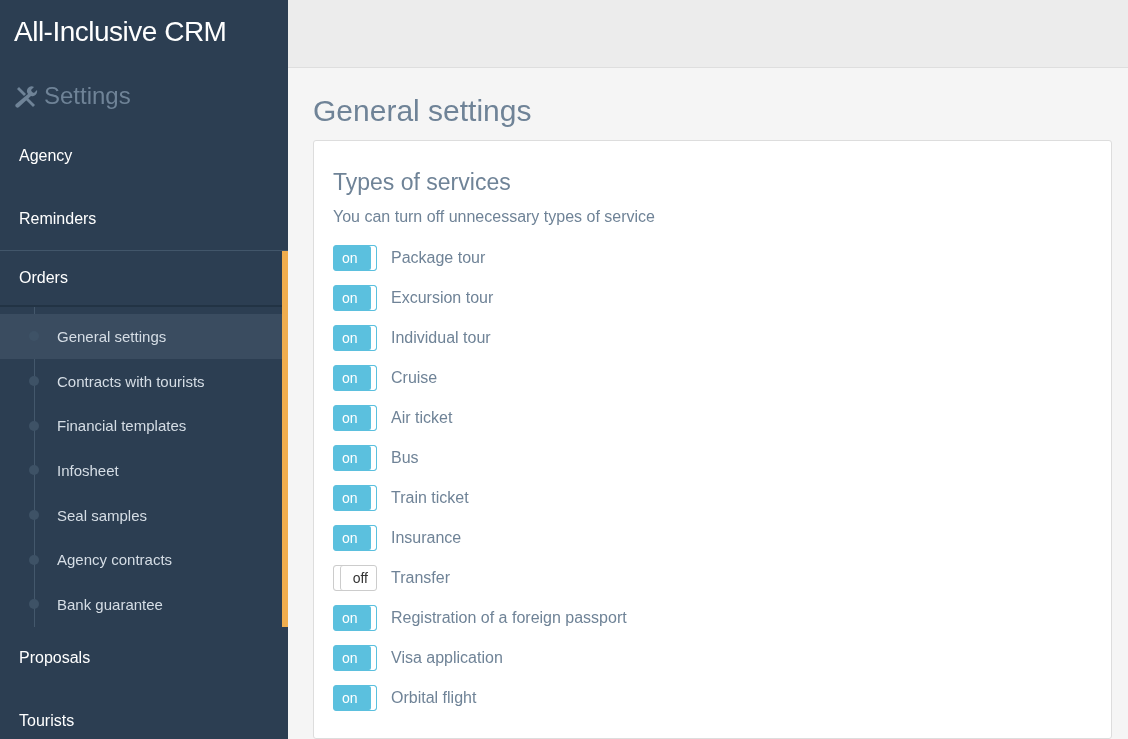 This screenshot has width=1128, height=739. I want to click on sidebar-item: Agency, so click(144, 155).